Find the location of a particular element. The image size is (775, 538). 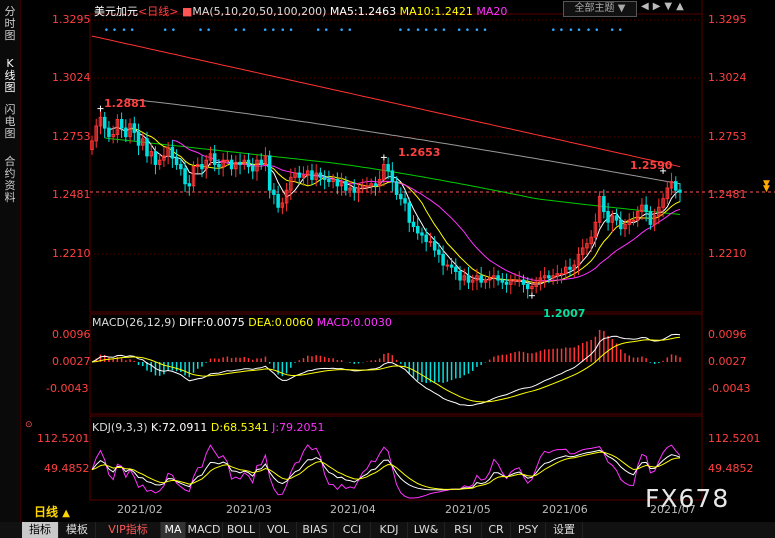

kdj-k-line is located at coordinates (386, 470).